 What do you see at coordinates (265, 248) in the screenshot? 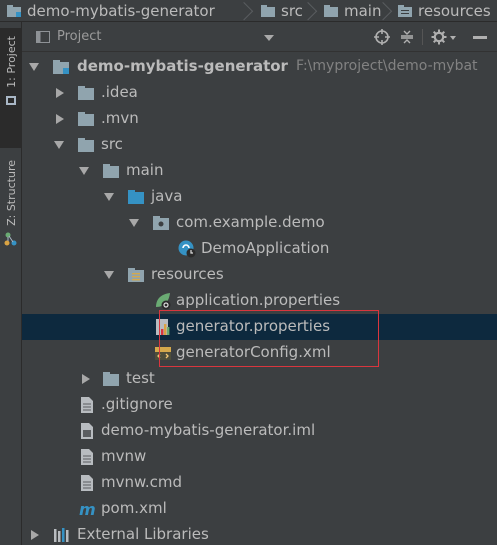
I see `tree-label-demo-application: DemoApplication` at bounding box center [265, 248].